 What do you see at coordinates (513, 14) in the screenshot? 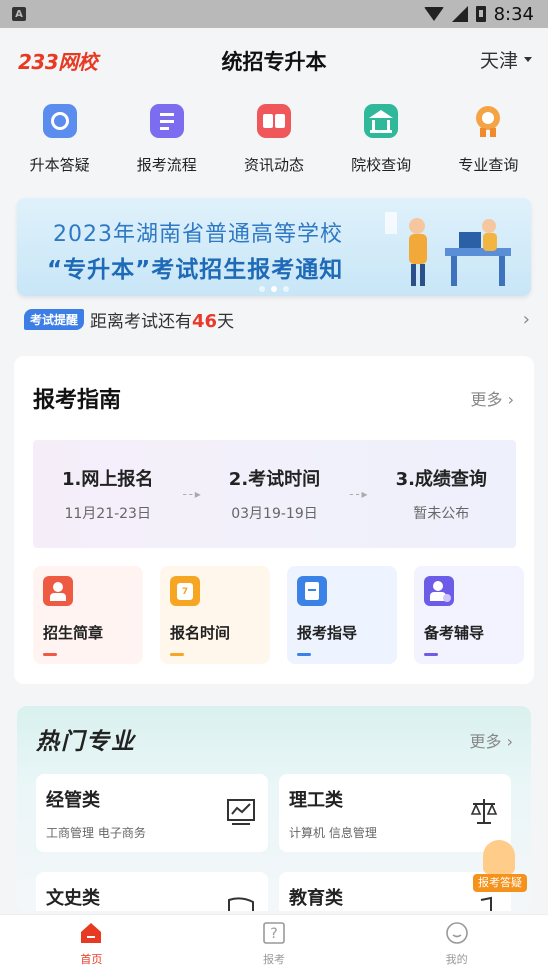
I see `status-time: 8:34` at bounding box center [513, 14].